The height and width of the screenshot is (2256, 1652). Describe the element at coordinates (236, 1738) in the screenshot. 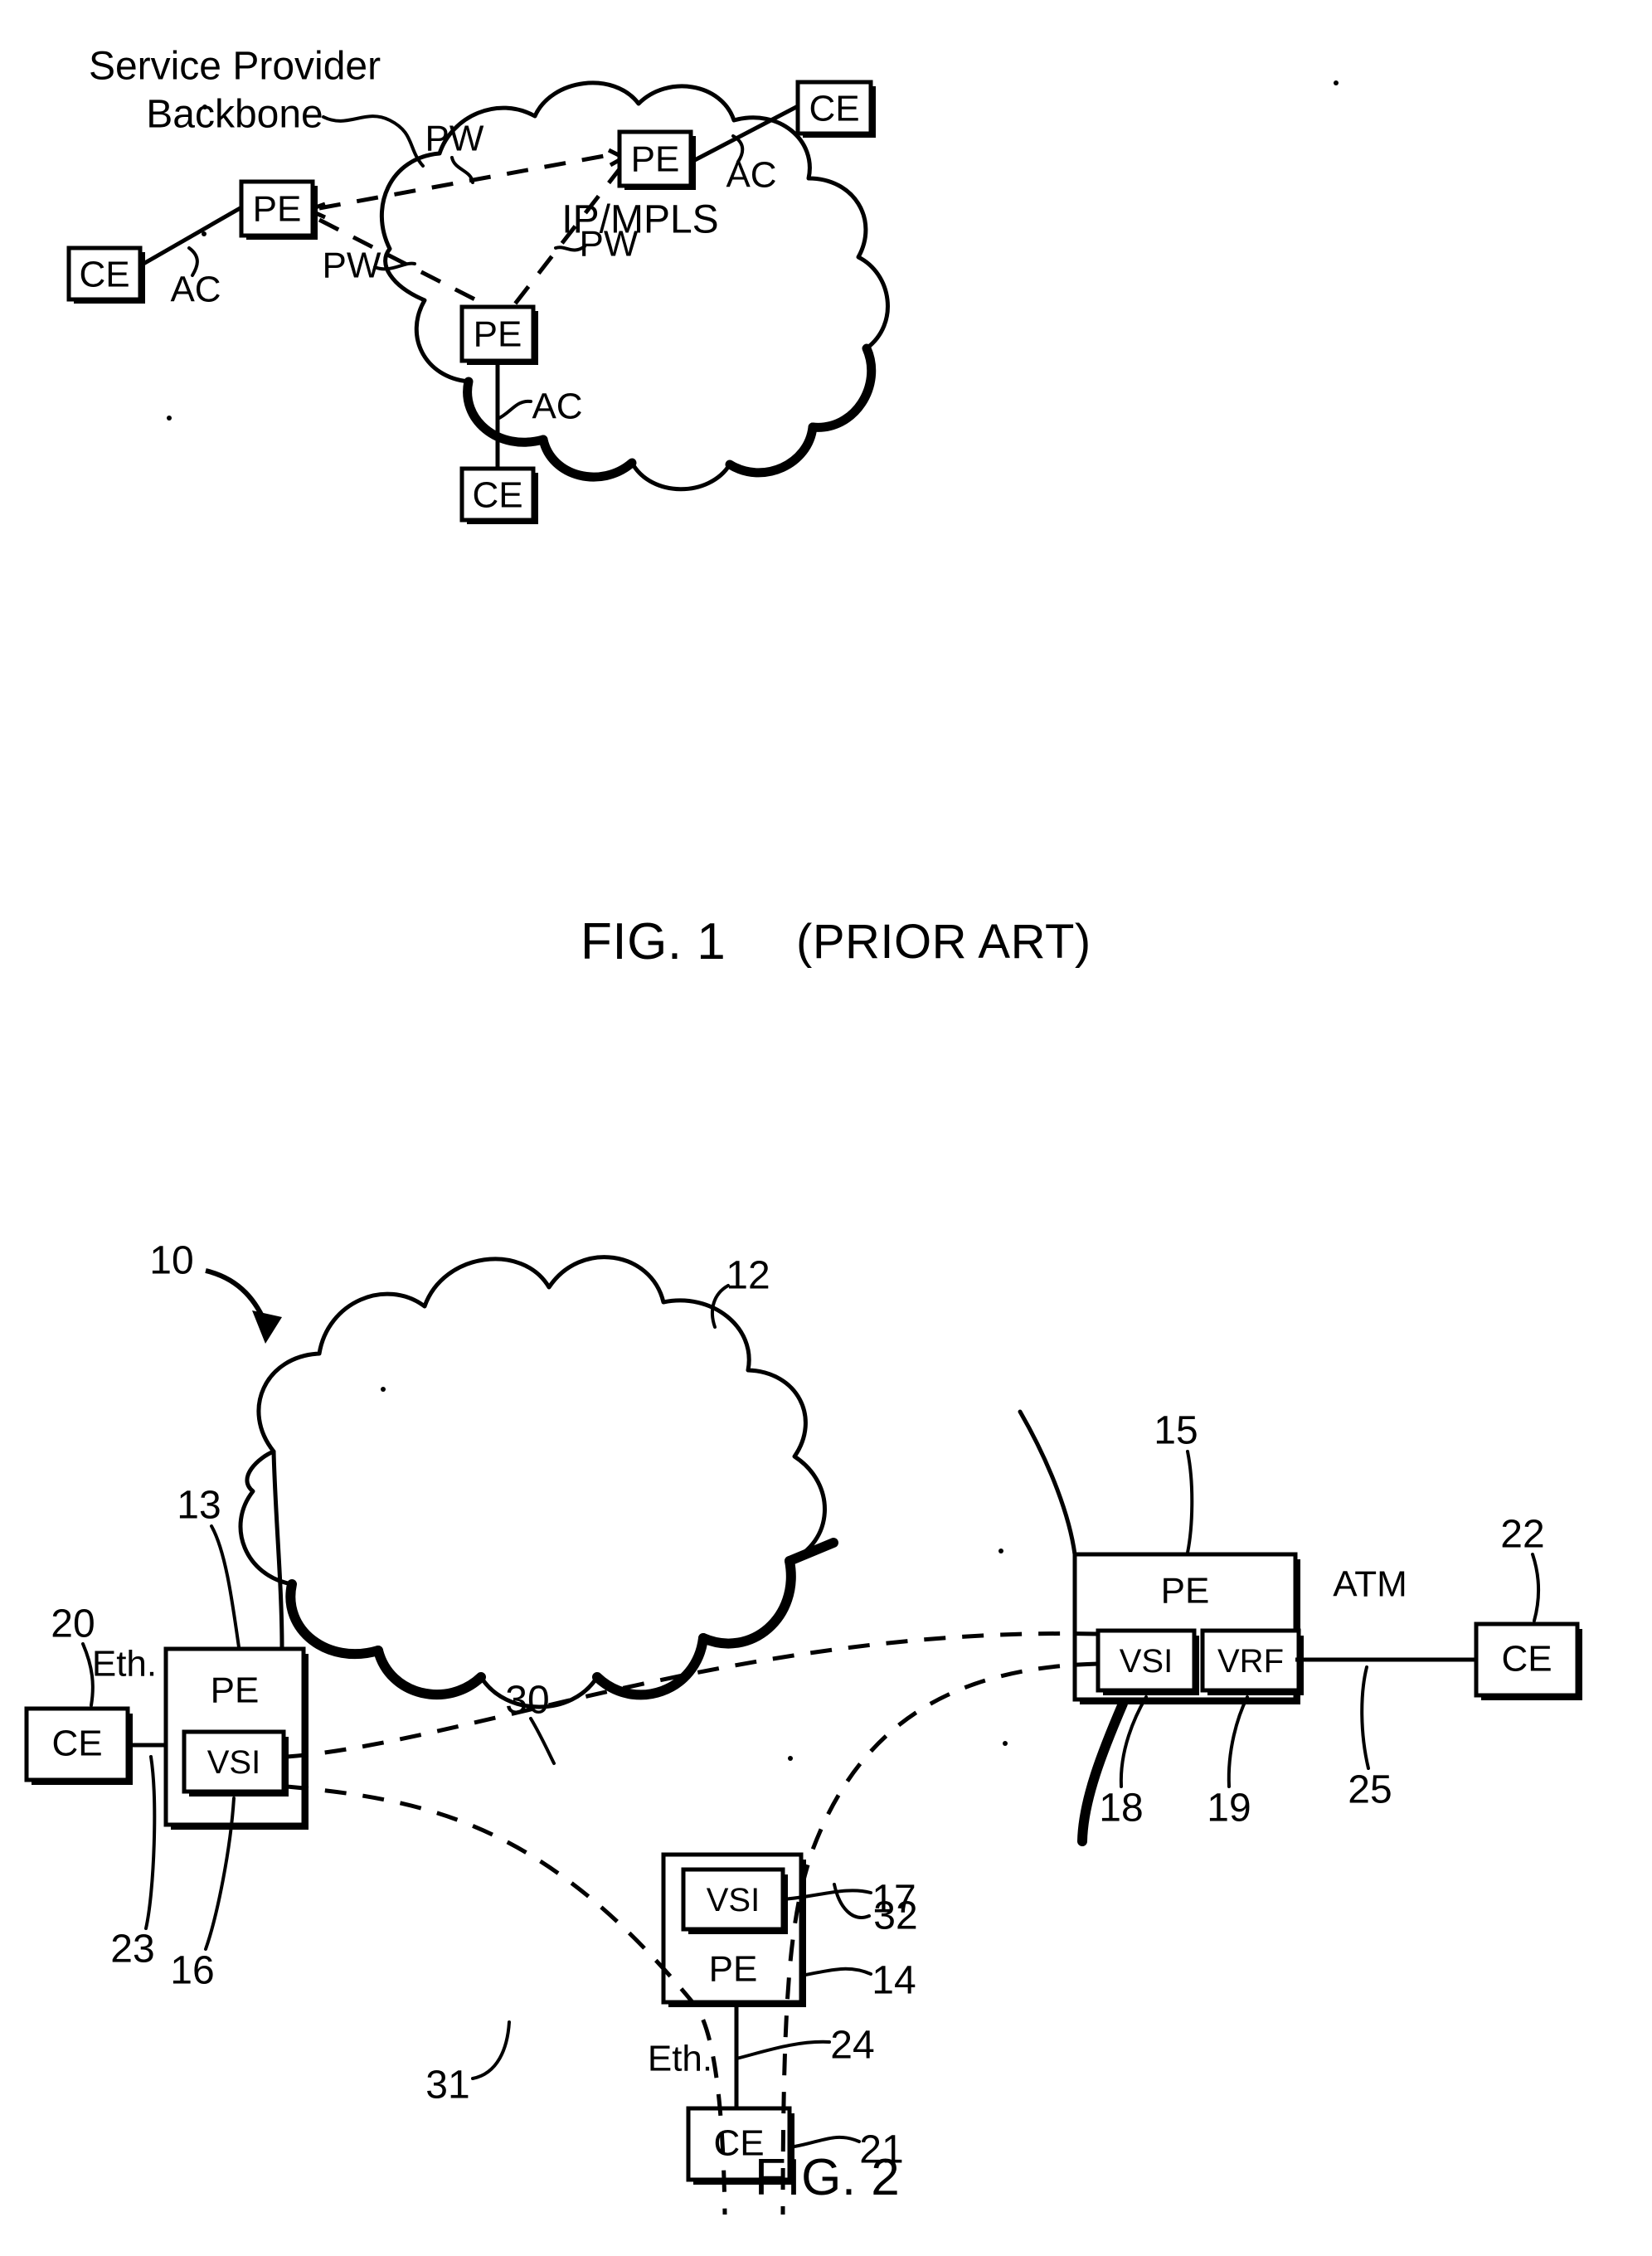

I see `fig2-pe-left: PE VSI` at that location.